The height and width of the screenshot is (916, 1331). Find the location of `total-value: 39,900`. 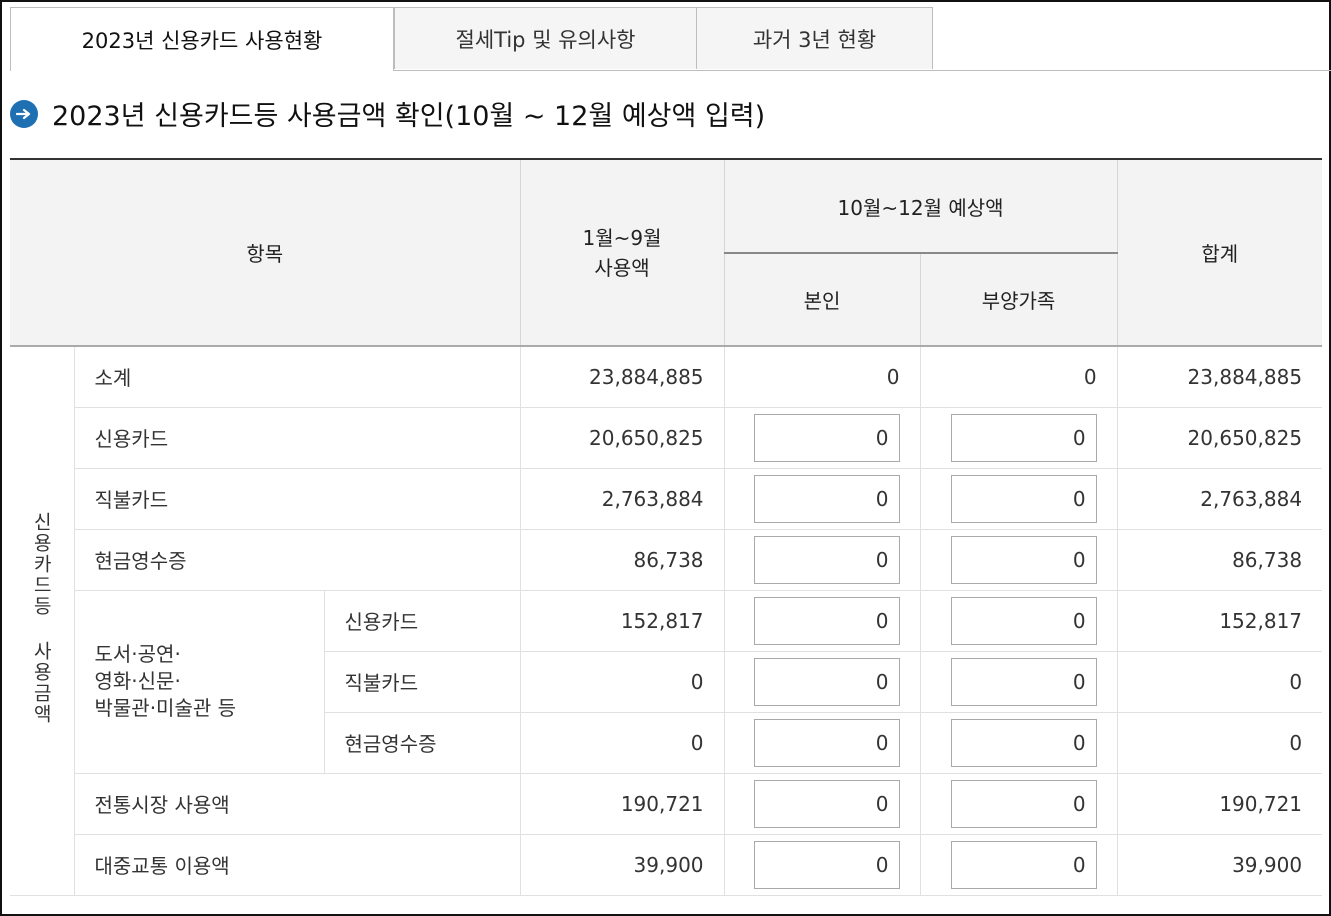

total-value: 39,900 is located at coordinates (1219, 864).